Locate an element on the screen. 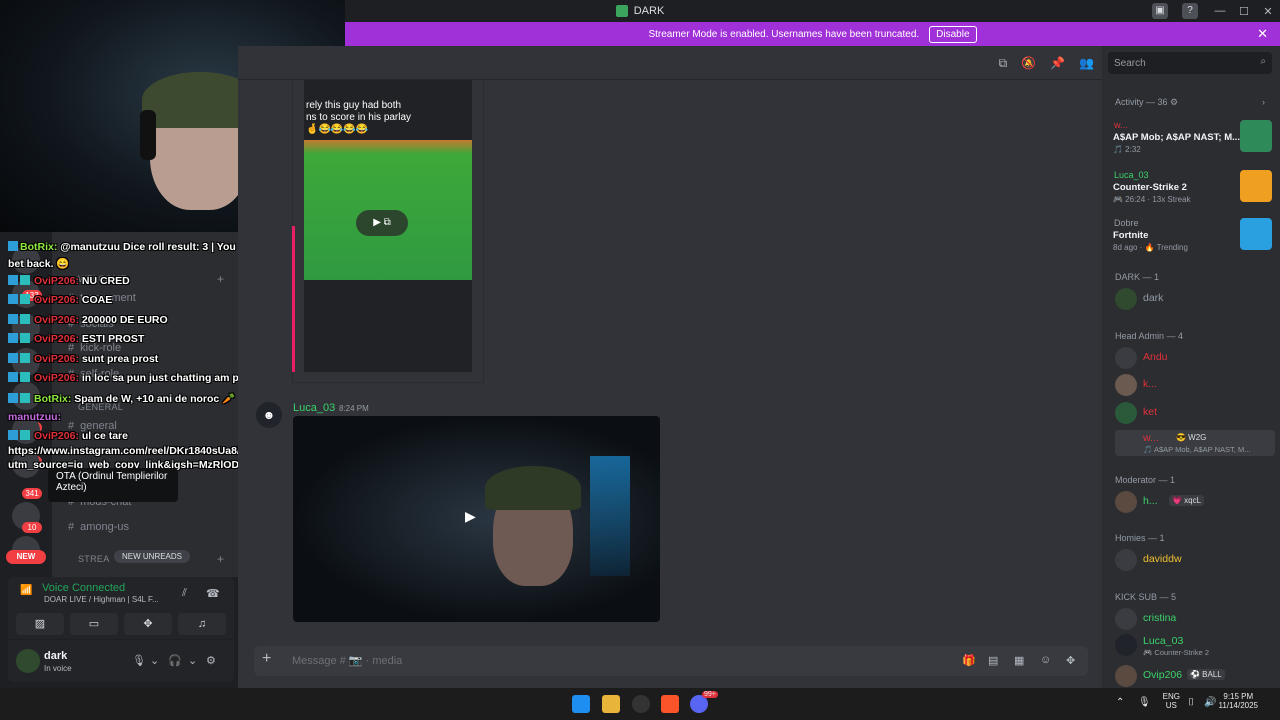 Image resolution: width=1280 pixels, height=720 pixels. app-icon is located at coordinates (641, 704).